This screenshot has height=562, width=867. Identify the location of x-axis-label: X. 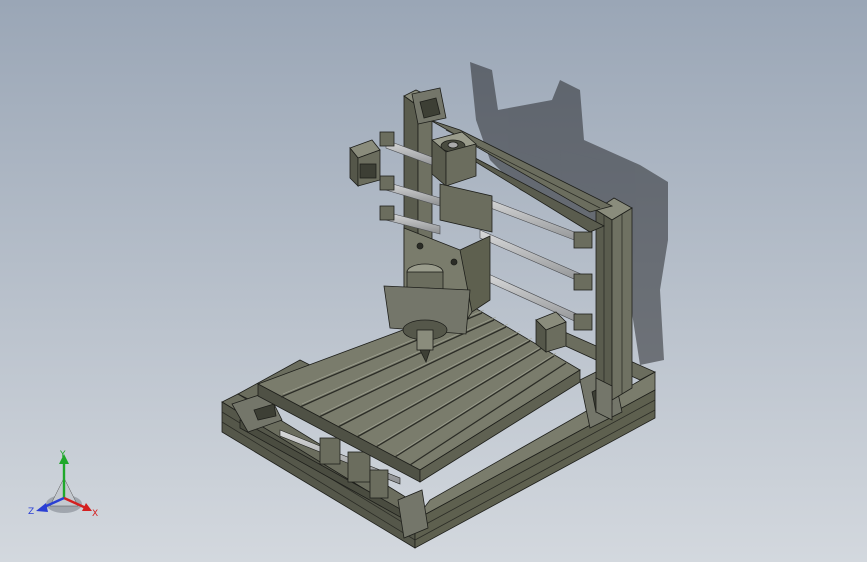
(95, 514).